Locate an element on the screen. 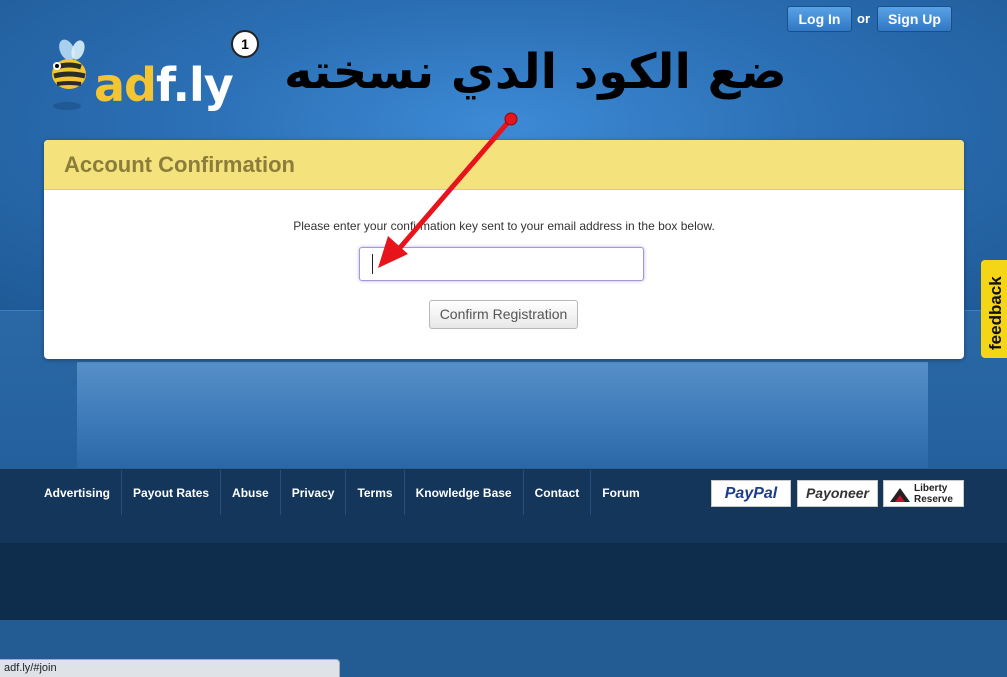  liberty-reserve-text: Liberty Reserve is located at coordinates (933, 494).